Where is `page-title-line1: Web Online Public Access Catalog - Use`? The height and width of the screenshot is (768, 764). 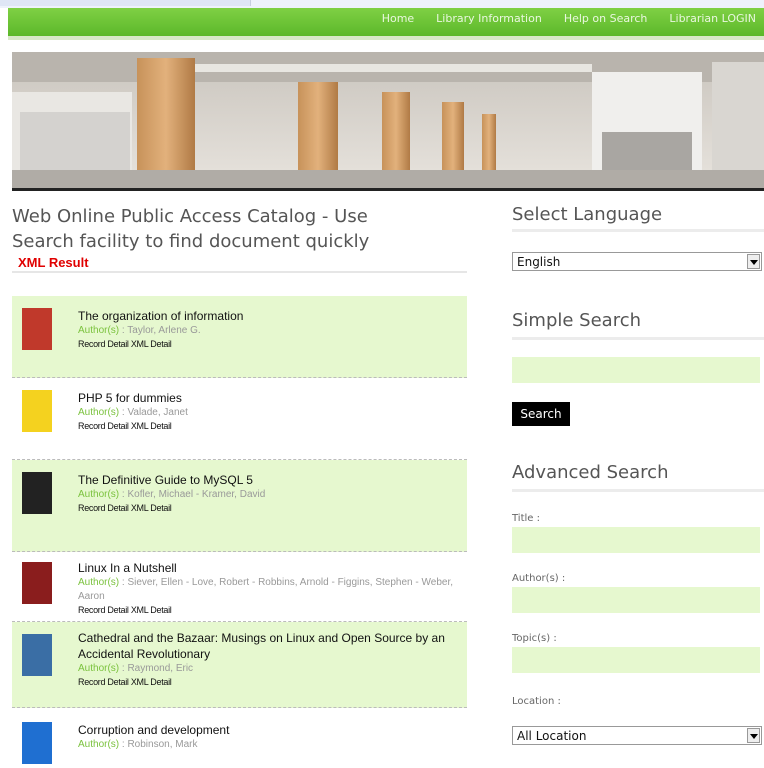
page-title-line1: Web Online Public Access Catalog - Use is located at coordinates (190, 216).